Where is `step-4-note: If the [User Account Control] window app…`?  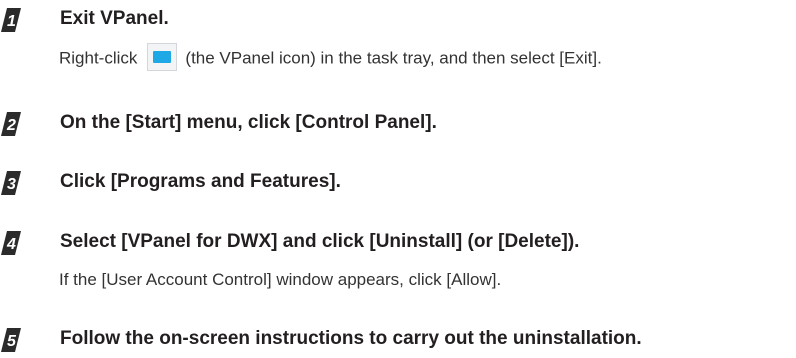
step-4-note: If the [User Account Control] window app… is located at coordinates (280, 279).